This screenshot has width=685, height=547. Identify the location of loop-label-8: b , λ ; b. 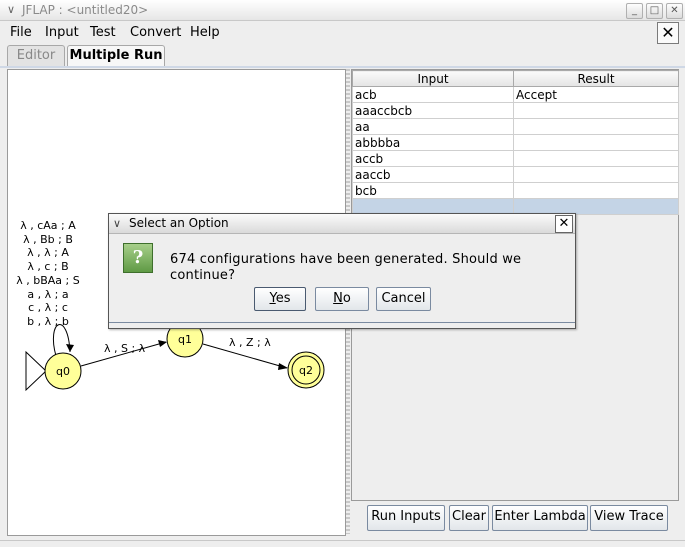
(48, 321).